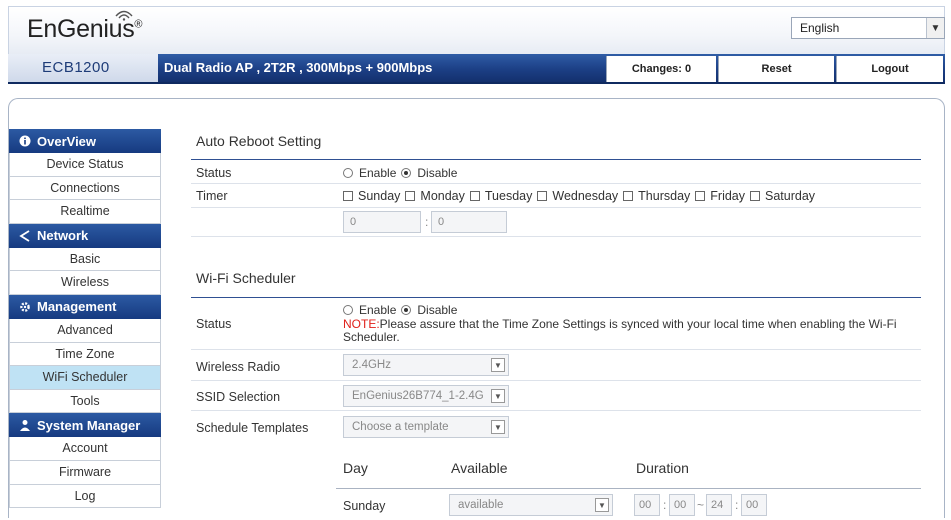  Describe the element at coordinates (85, 330) in the screenshot. I see `sidebar-item-advanced: Advanced` at that location.